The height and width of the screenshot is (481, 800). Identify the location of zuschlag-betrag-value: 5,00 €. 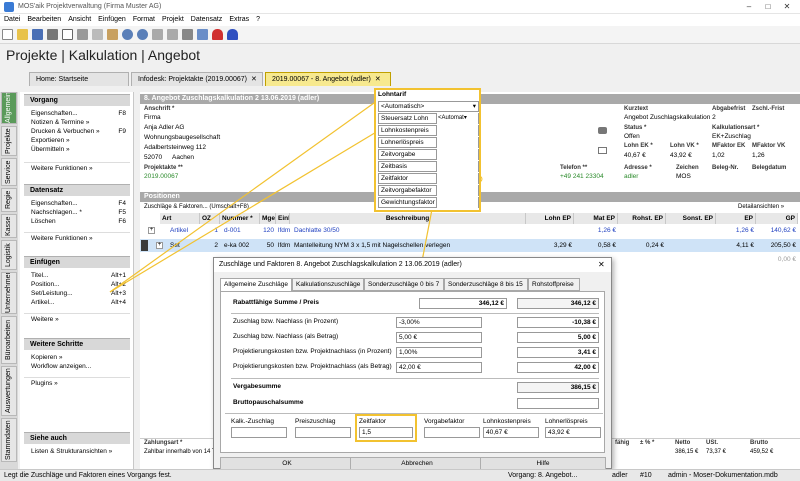
(558, 337).